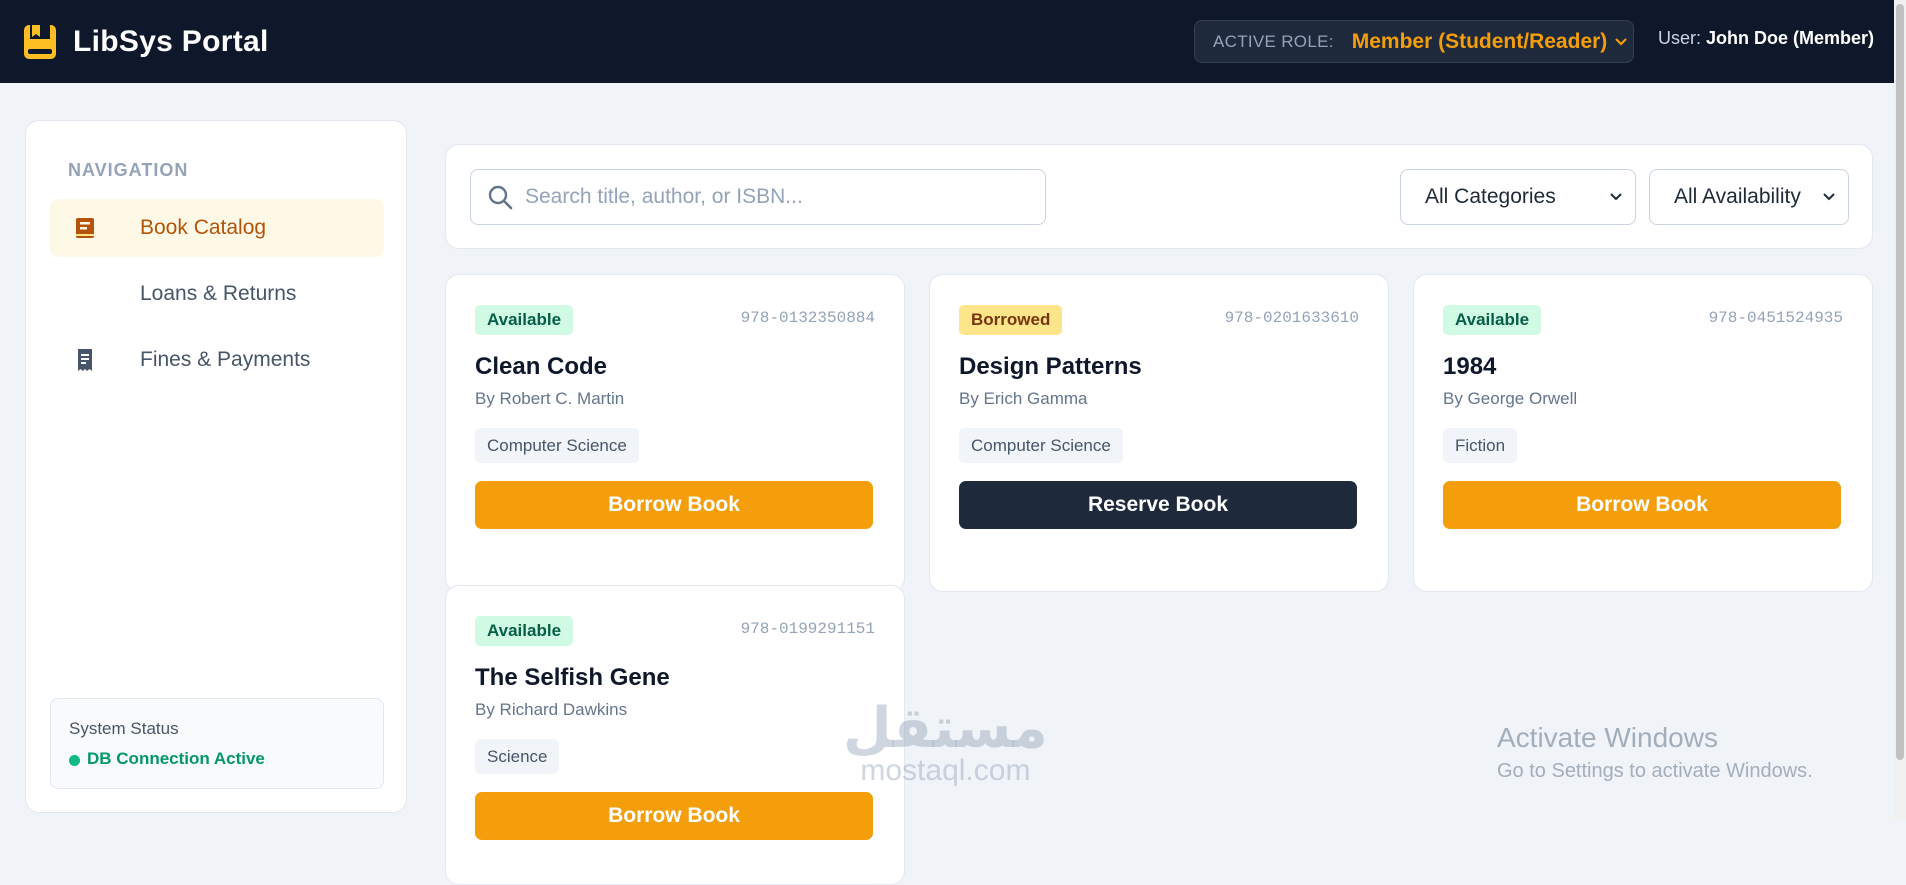 This screenshot has width=1906, height=885. I want to click on book-isbn: 978-0201633610, so click(1291, 318).